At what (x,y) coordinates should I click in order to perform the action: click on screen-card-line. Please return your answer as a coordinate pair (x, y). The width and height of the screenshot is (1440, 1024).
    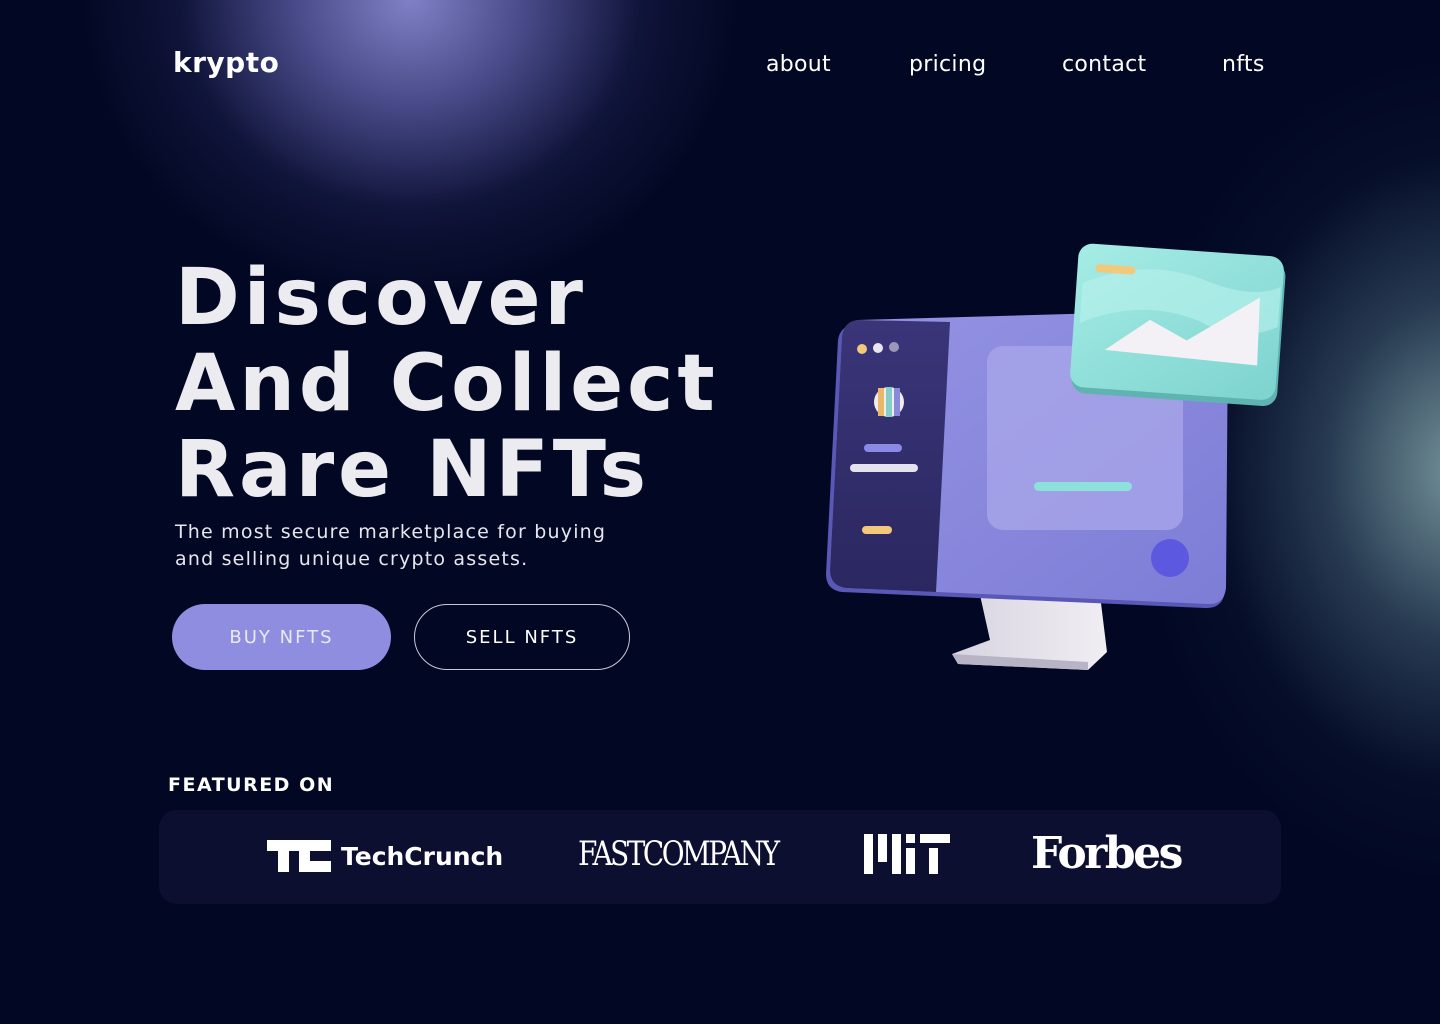
    Looking at the image, I should click on (1083, 486).